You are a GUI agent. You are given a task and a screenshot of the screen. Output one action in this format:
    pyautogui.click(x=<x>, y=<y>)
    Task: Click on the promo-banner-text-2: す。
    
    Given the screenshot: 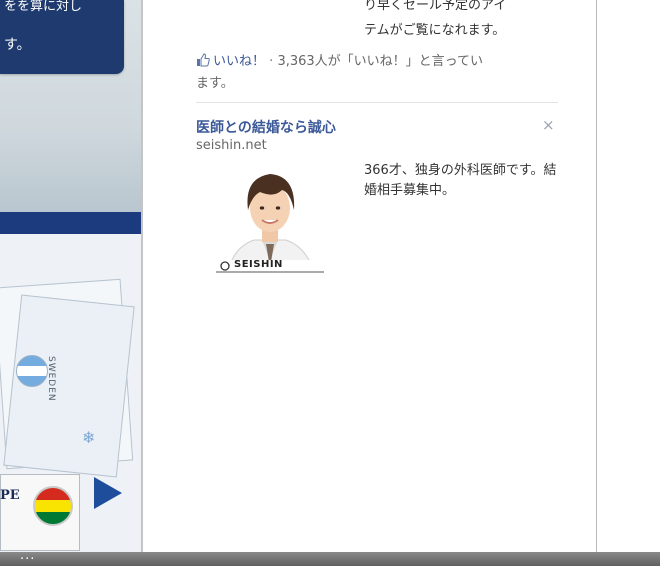 What is the action you would take?
    pyautogui.click(x=17, y=45)
    